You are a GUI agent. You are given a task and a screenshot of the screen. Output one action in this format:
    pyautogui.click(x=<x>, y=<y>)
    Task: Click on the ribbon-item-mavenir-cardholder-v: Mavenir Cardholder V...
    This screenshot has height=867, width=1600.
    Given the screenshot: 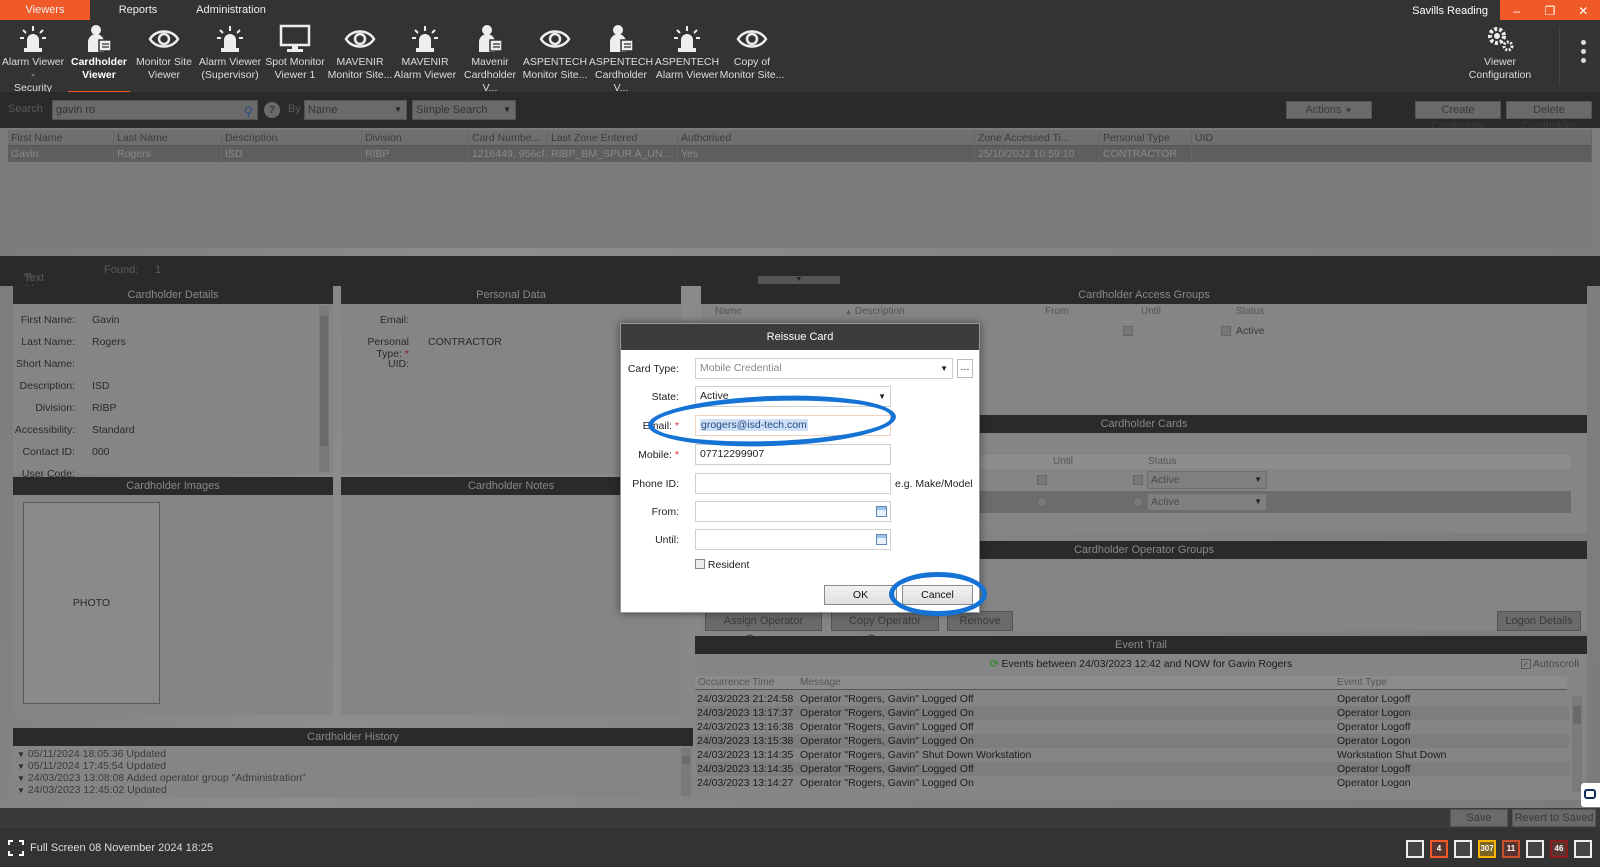 What is the action you would take?
    pyautogui.click(x=490, y=59)
    